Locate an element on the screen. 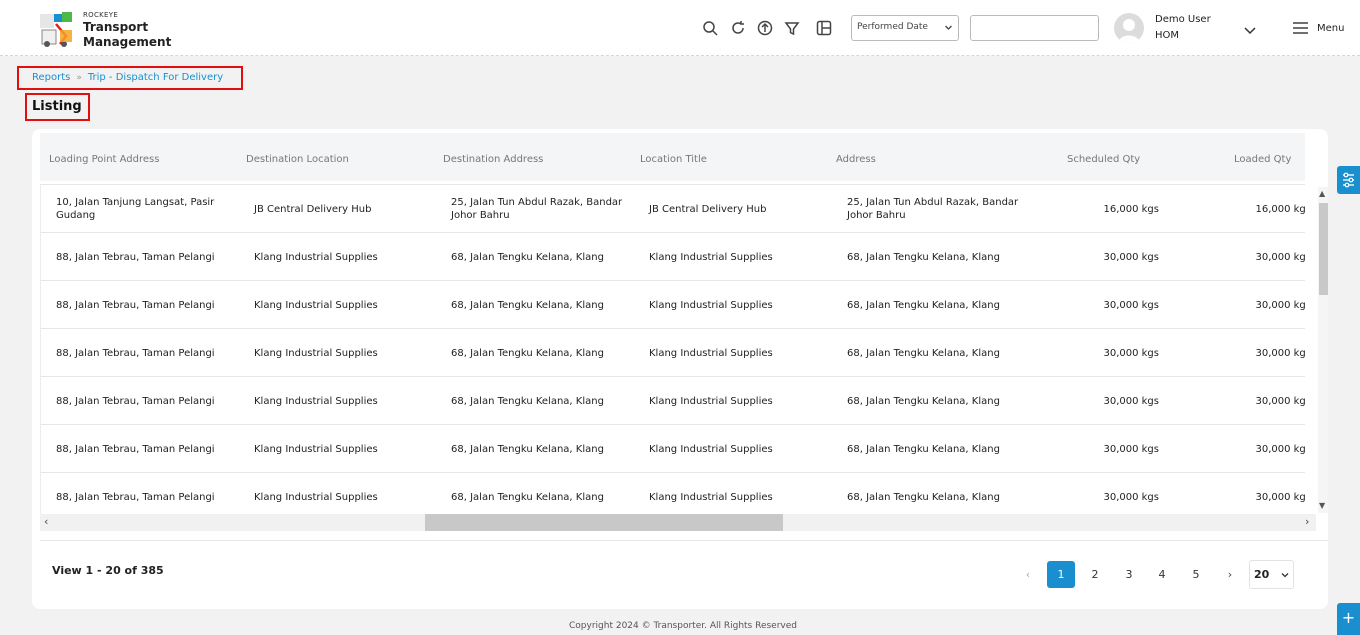 This screenshot has height=635, width=1360. horizontal-scroll-thumb is located at coordinates (604, 522).